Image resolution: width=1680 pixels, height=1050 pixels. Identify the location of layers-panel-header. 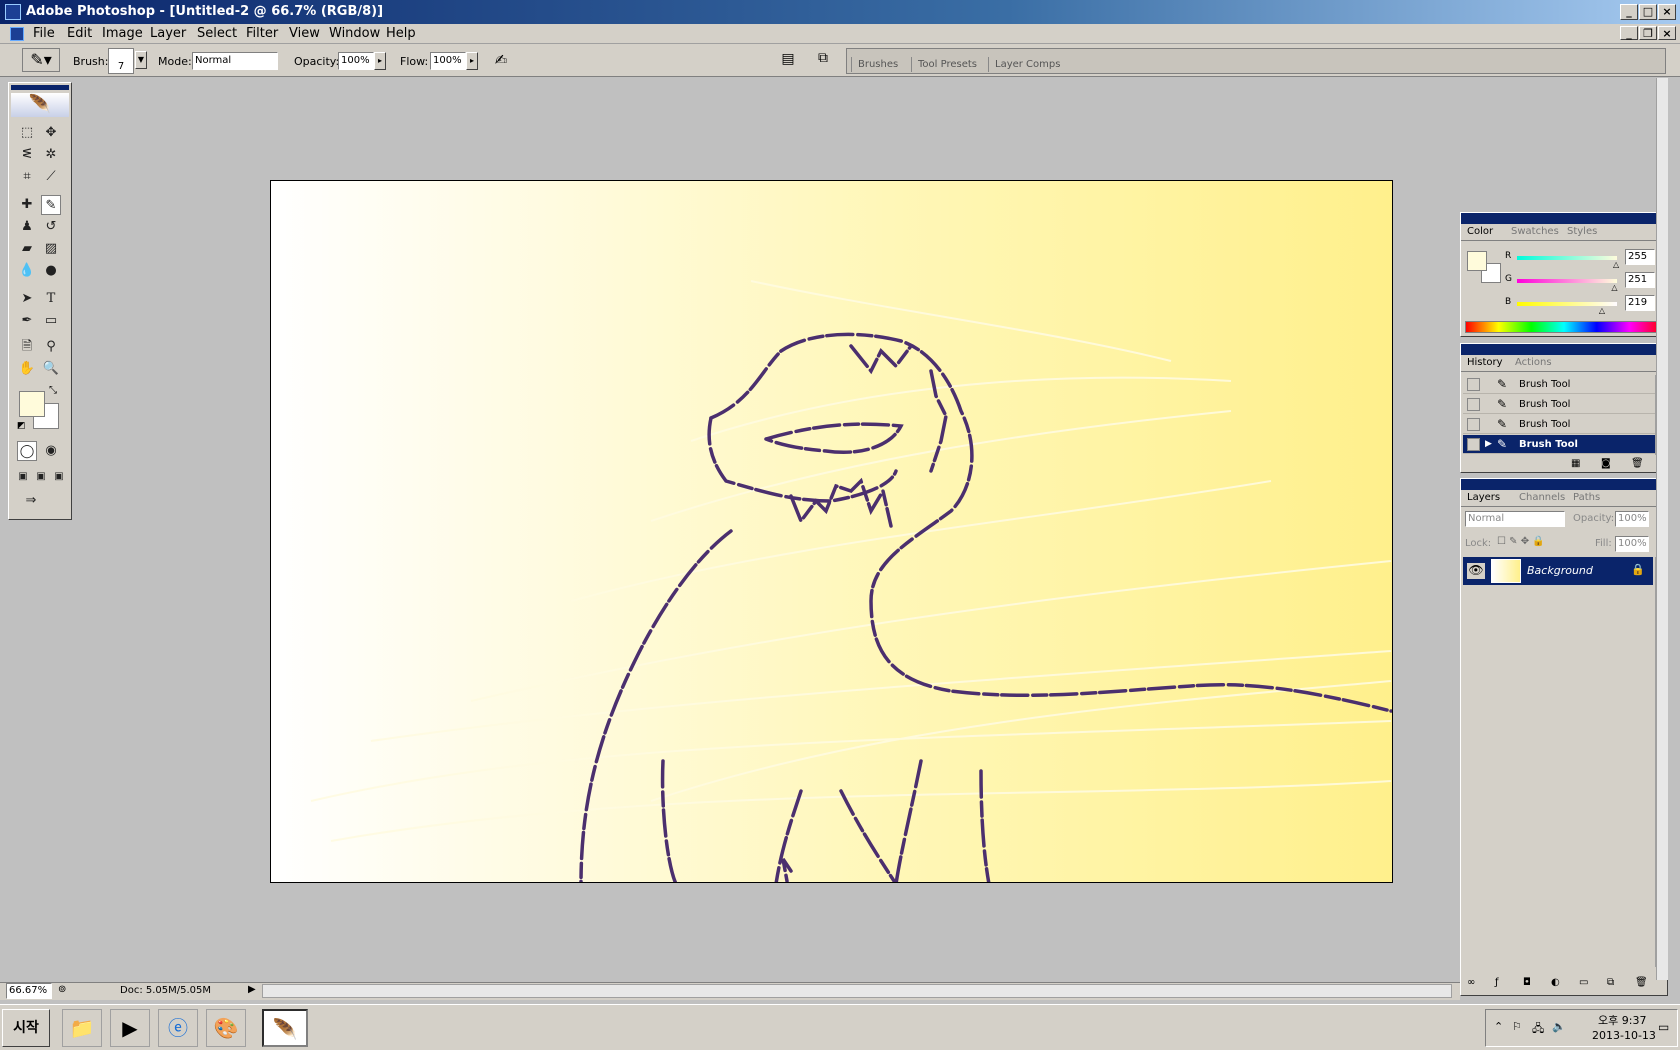
(1564, 484).